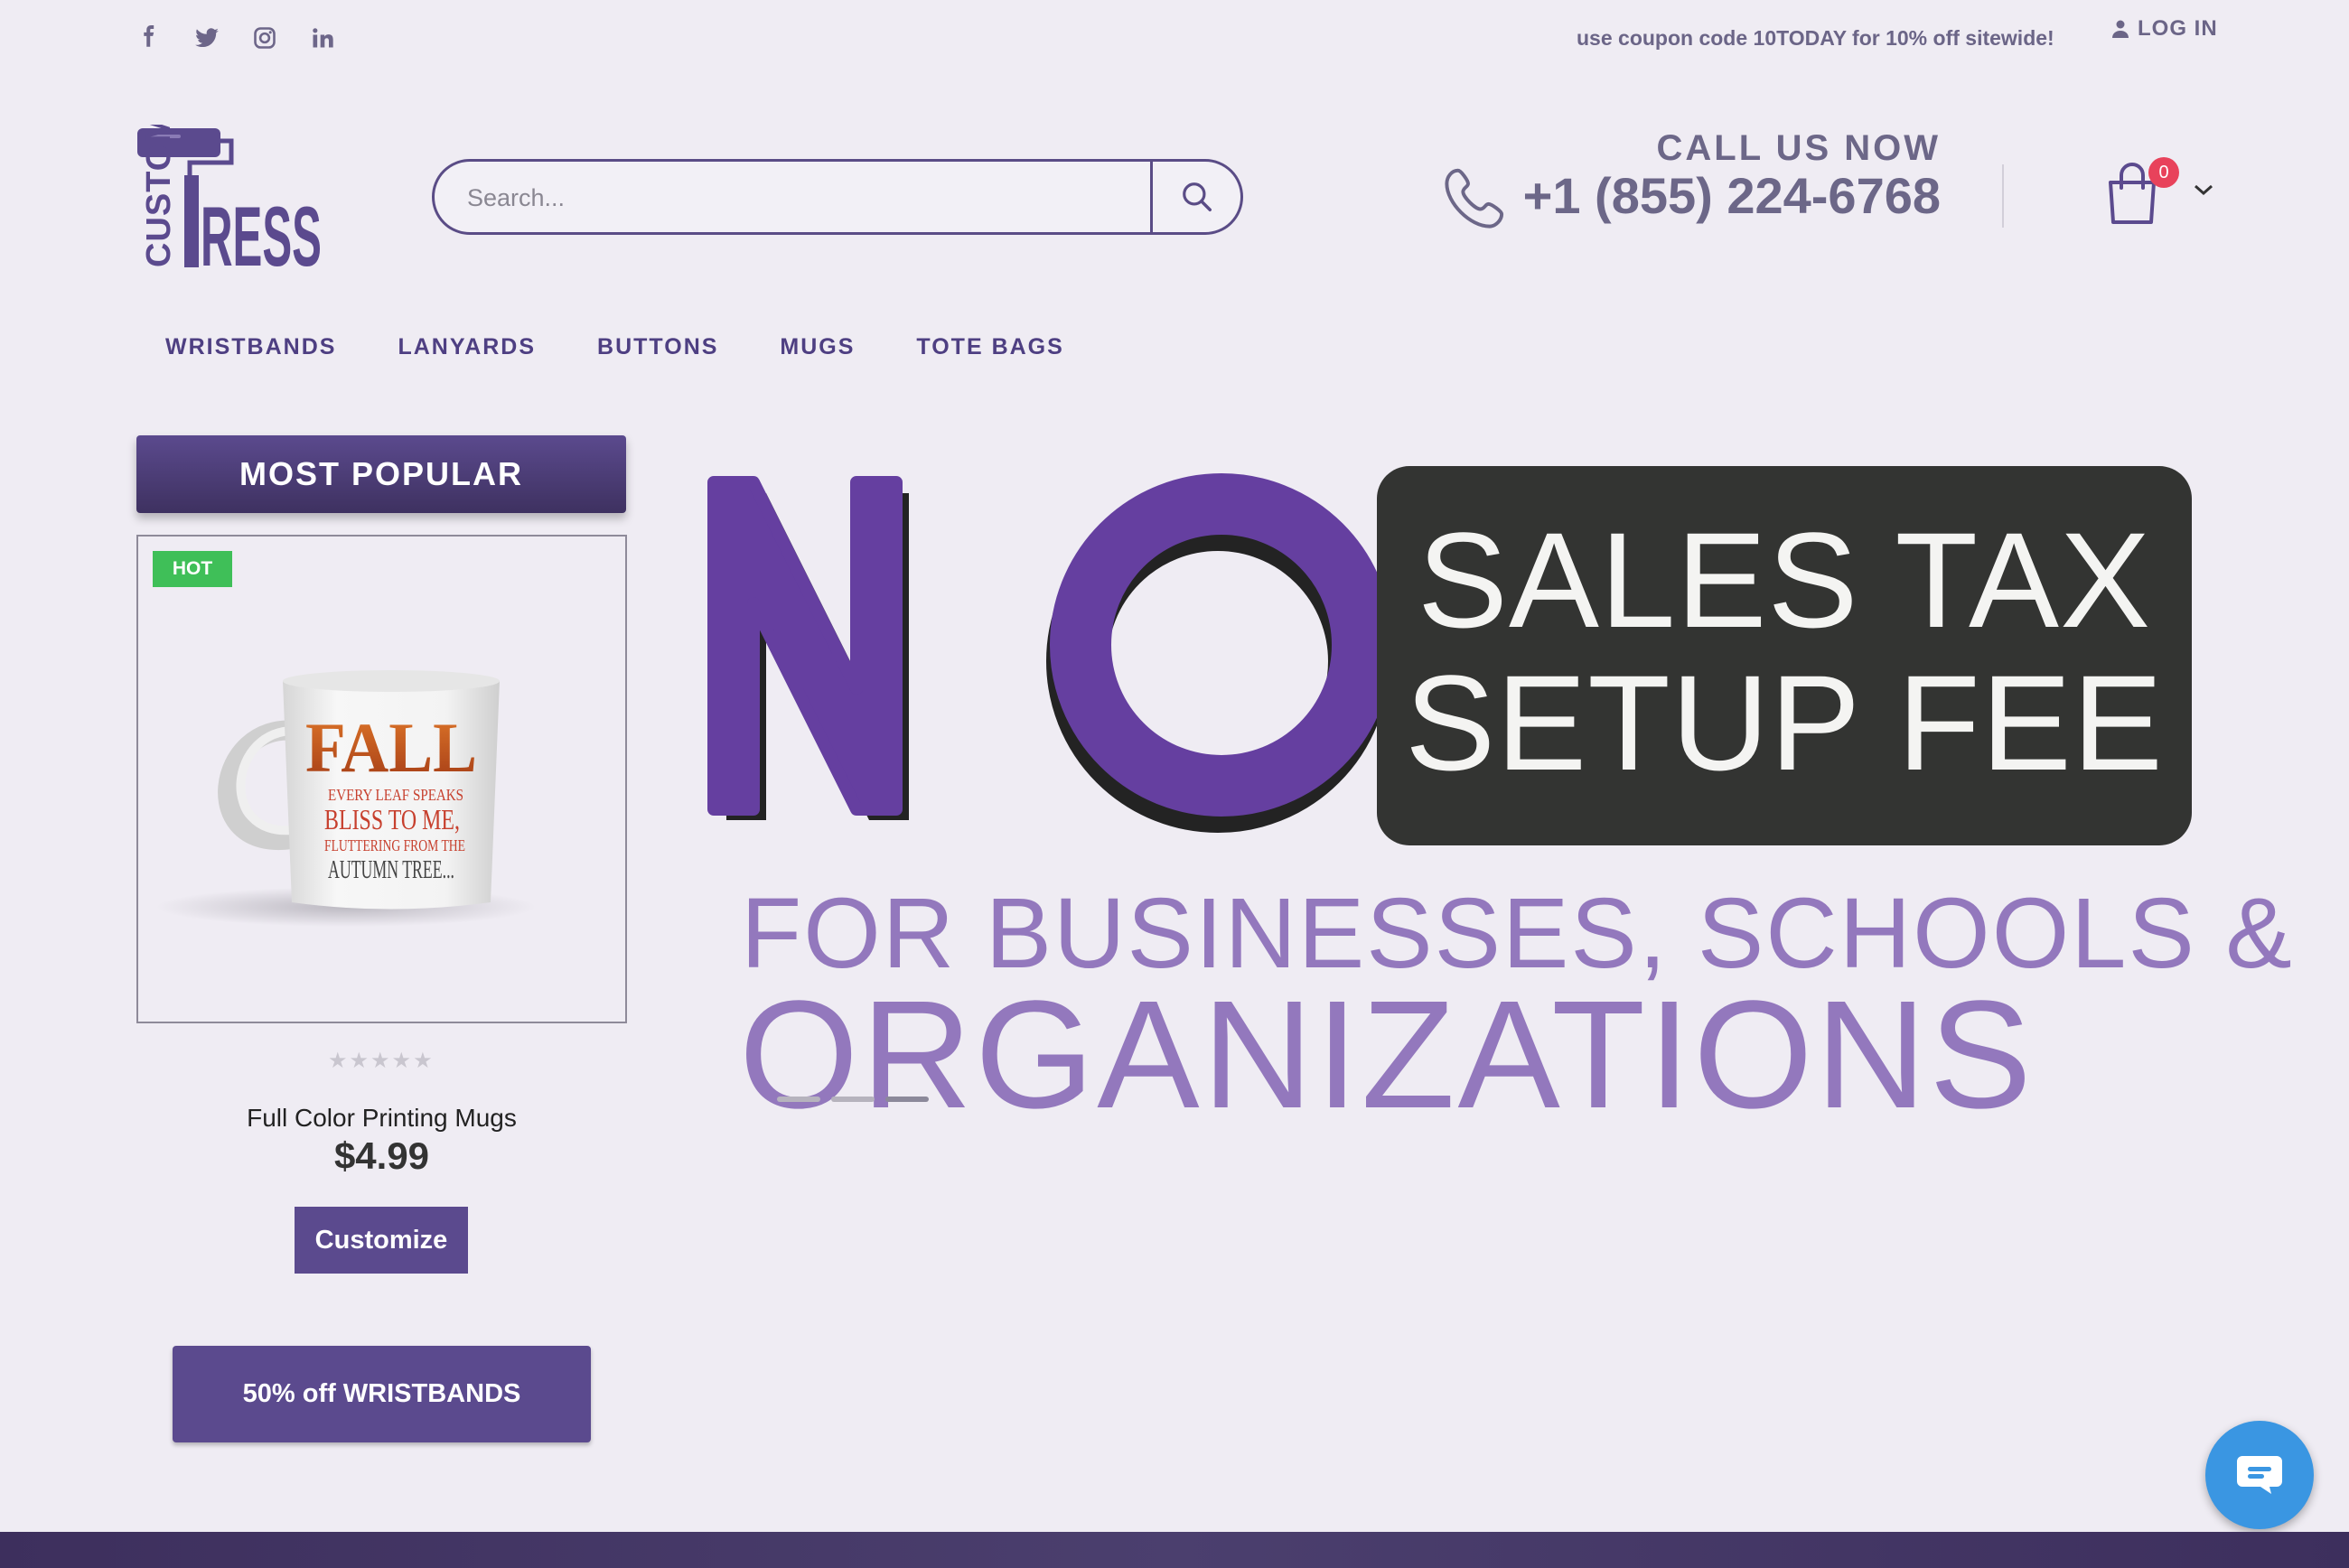 The width and height of the screenshot is (2349, 1568). I want to click on customize-button: Customize, so click(381, 1240).